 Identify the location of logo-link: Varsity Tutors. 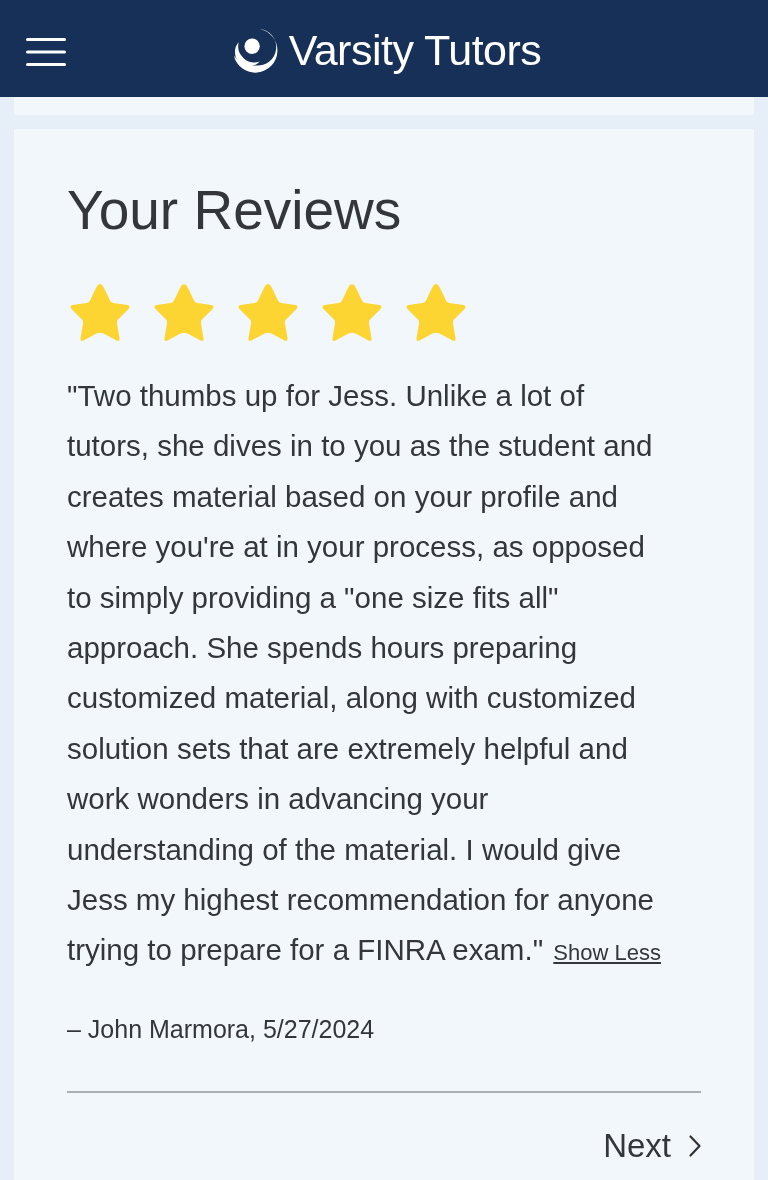
(386, 50).